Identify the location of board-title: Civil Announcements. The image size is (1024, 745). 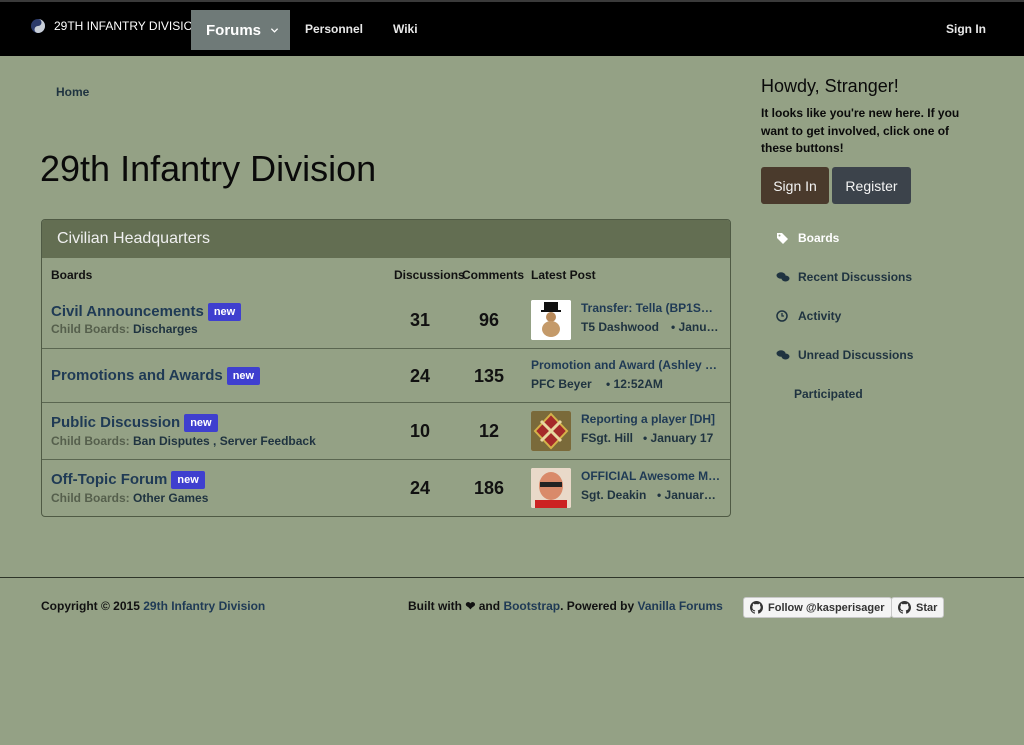
(127, 311).